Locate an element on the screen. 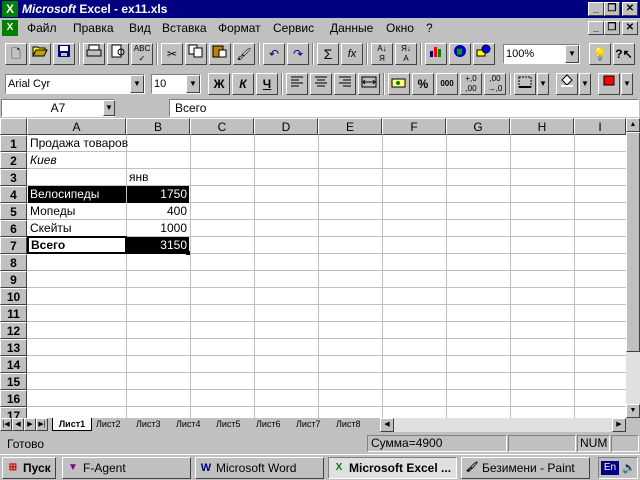 The width and height of the screenshot is (640, 480). redo-icon: ↷ is located at coordinates (298, 54).